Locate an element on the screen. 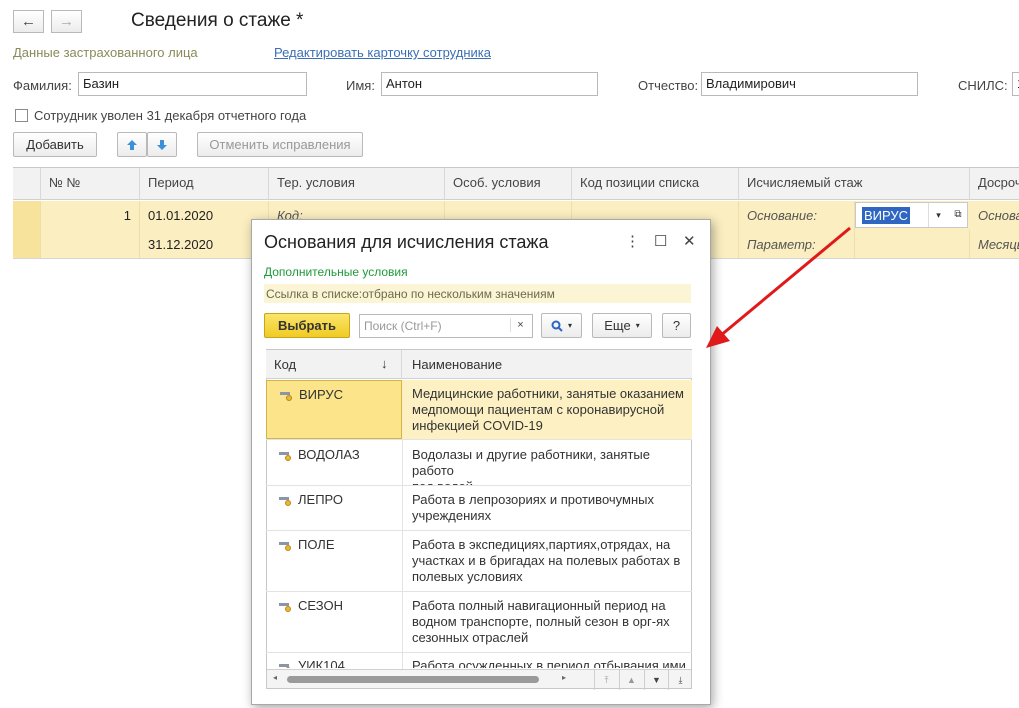  search-icon is located at coordinates (557, 326).